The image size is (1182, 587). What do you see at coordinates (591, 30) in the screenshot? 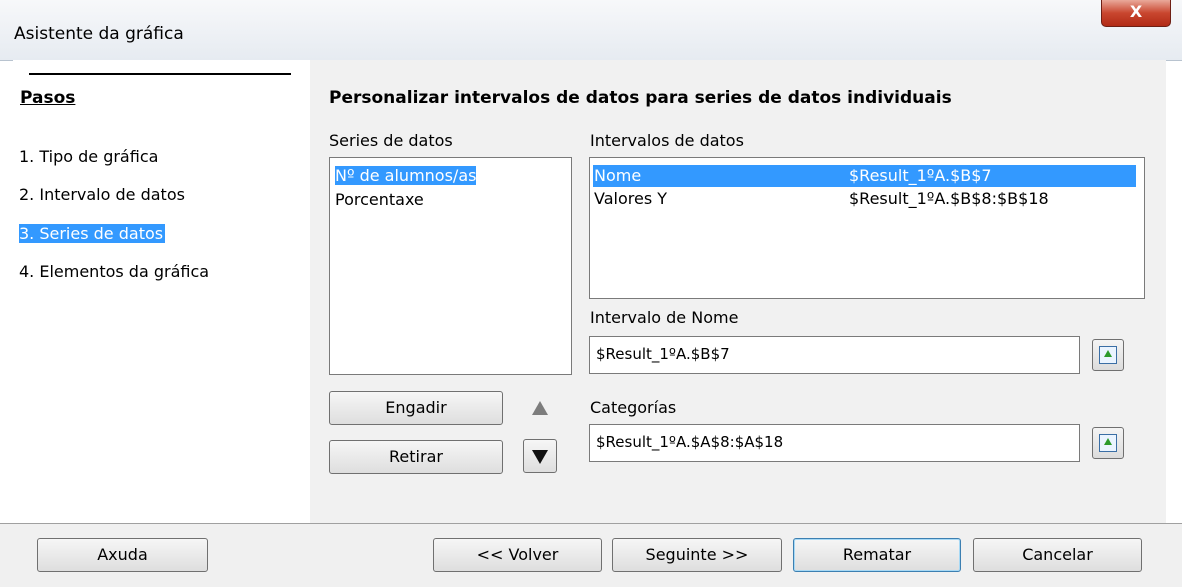
I see `title-bar: Asistente da gráfica X` at bounding box center [591, 30].